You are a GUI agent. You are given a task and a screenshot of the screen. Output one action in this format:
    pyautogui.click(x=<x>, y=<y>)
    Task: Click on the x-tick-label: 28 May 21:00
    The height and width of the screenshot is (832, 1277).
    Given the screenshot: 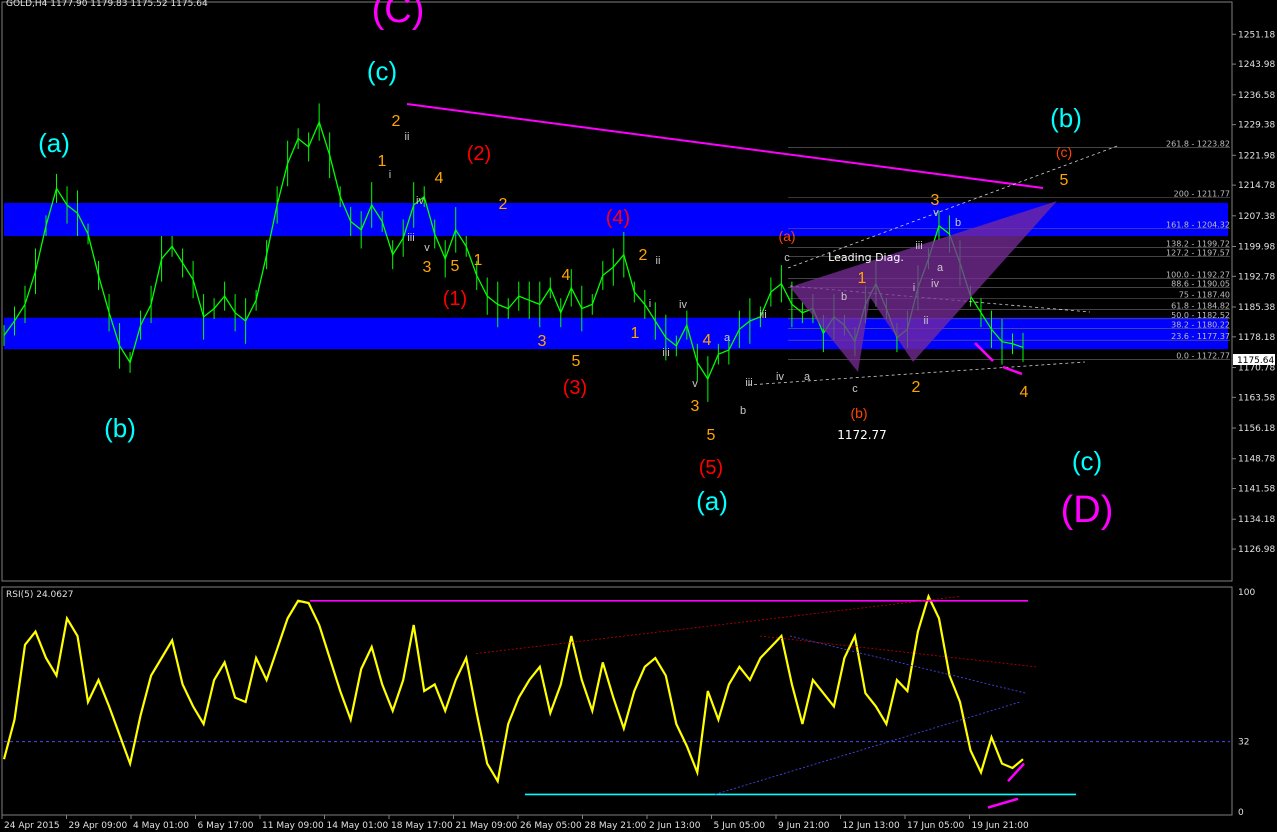 What is the action you would take?
    pyautogui.click(x=616, y=826)
    